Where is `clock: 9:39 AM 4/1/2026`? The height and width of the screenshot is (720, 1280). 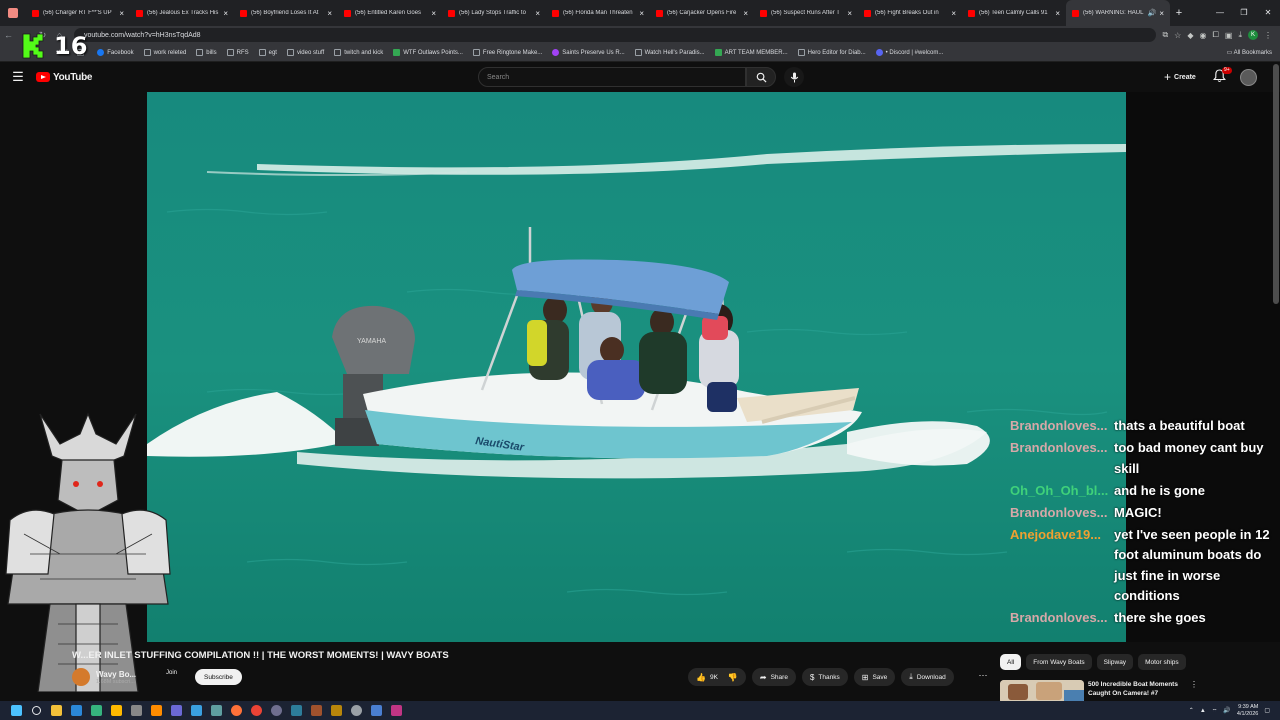 clock: 9:39 AM 4/1/2026 is located at coordinates (1247, 711).